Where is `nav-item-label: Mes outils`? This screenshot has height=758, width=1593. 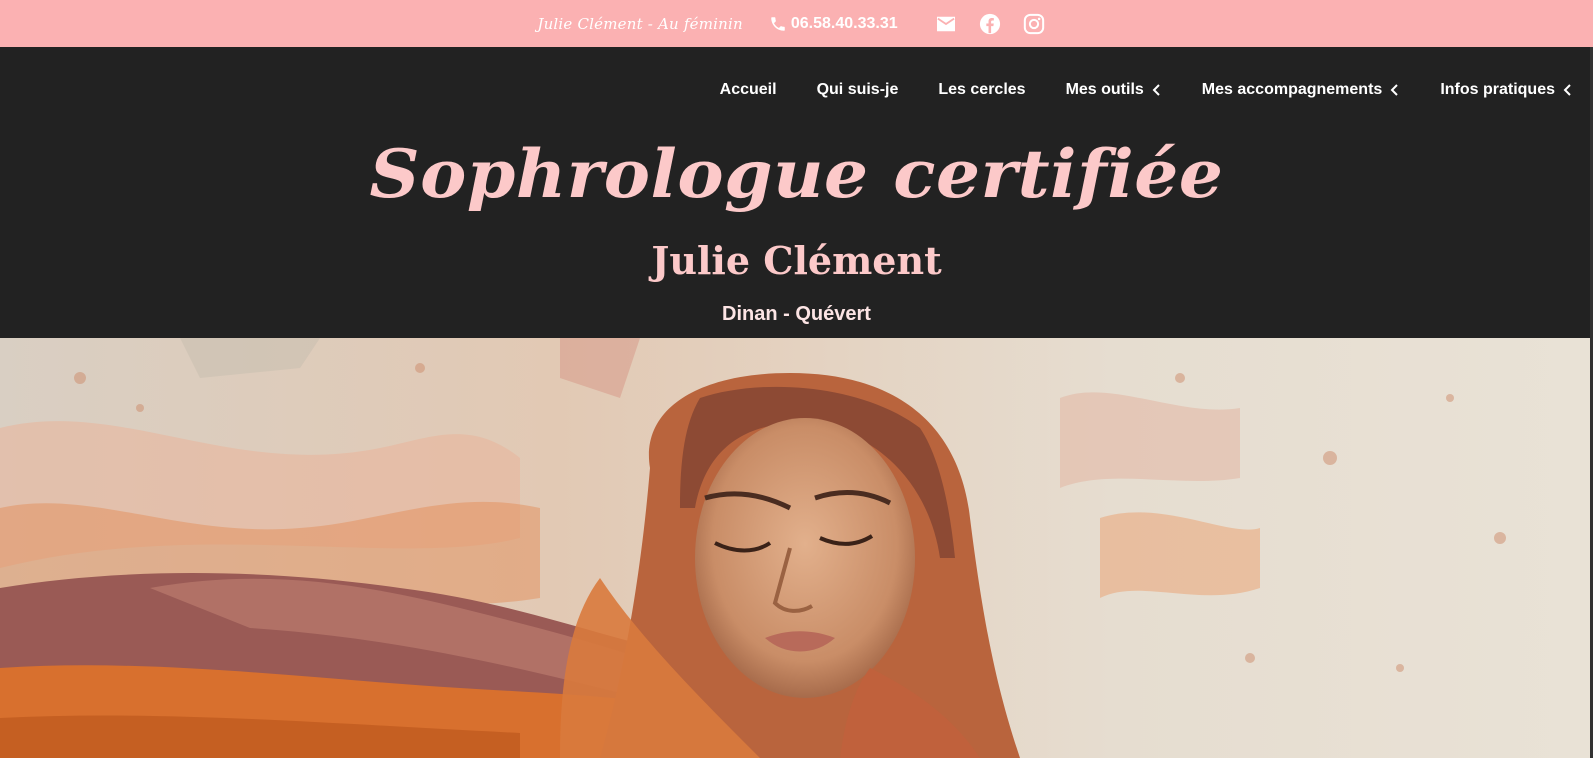 nav-item-label: Mes outils is located at coordinates (1104, 89).